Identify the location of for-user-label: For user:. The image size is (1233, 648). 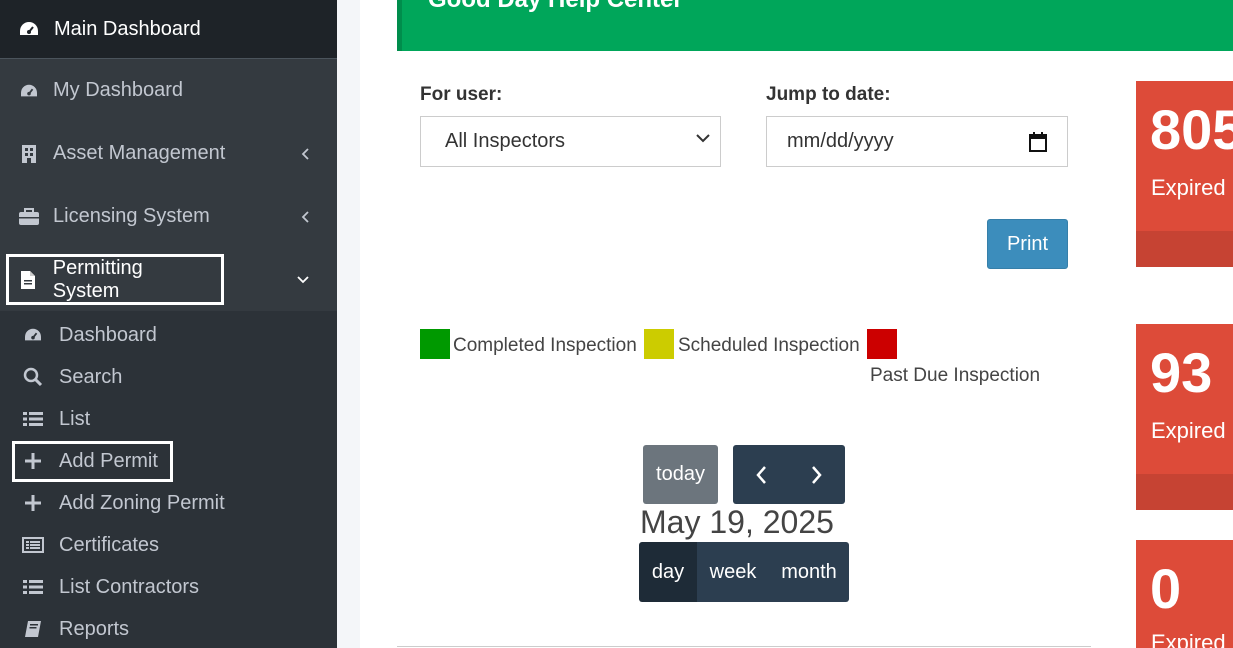
(461, 94).